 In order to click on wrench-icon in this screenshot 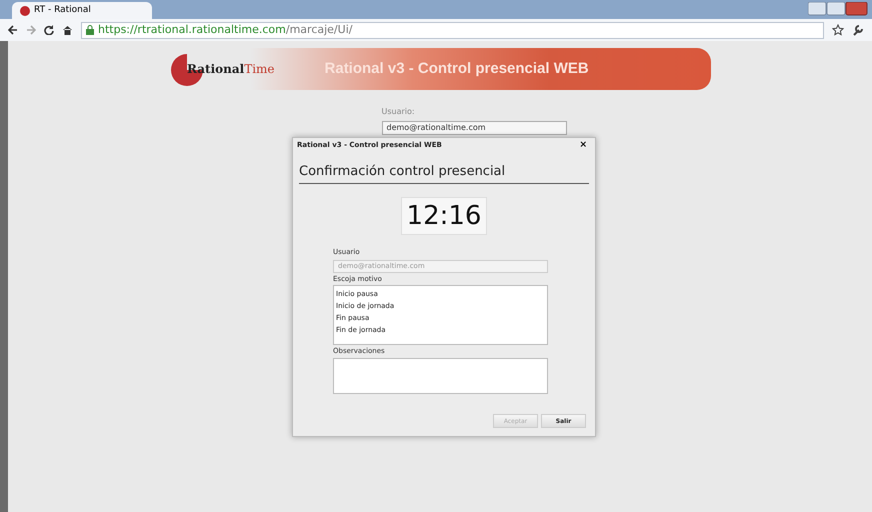, I will do `click(858, 30)`.